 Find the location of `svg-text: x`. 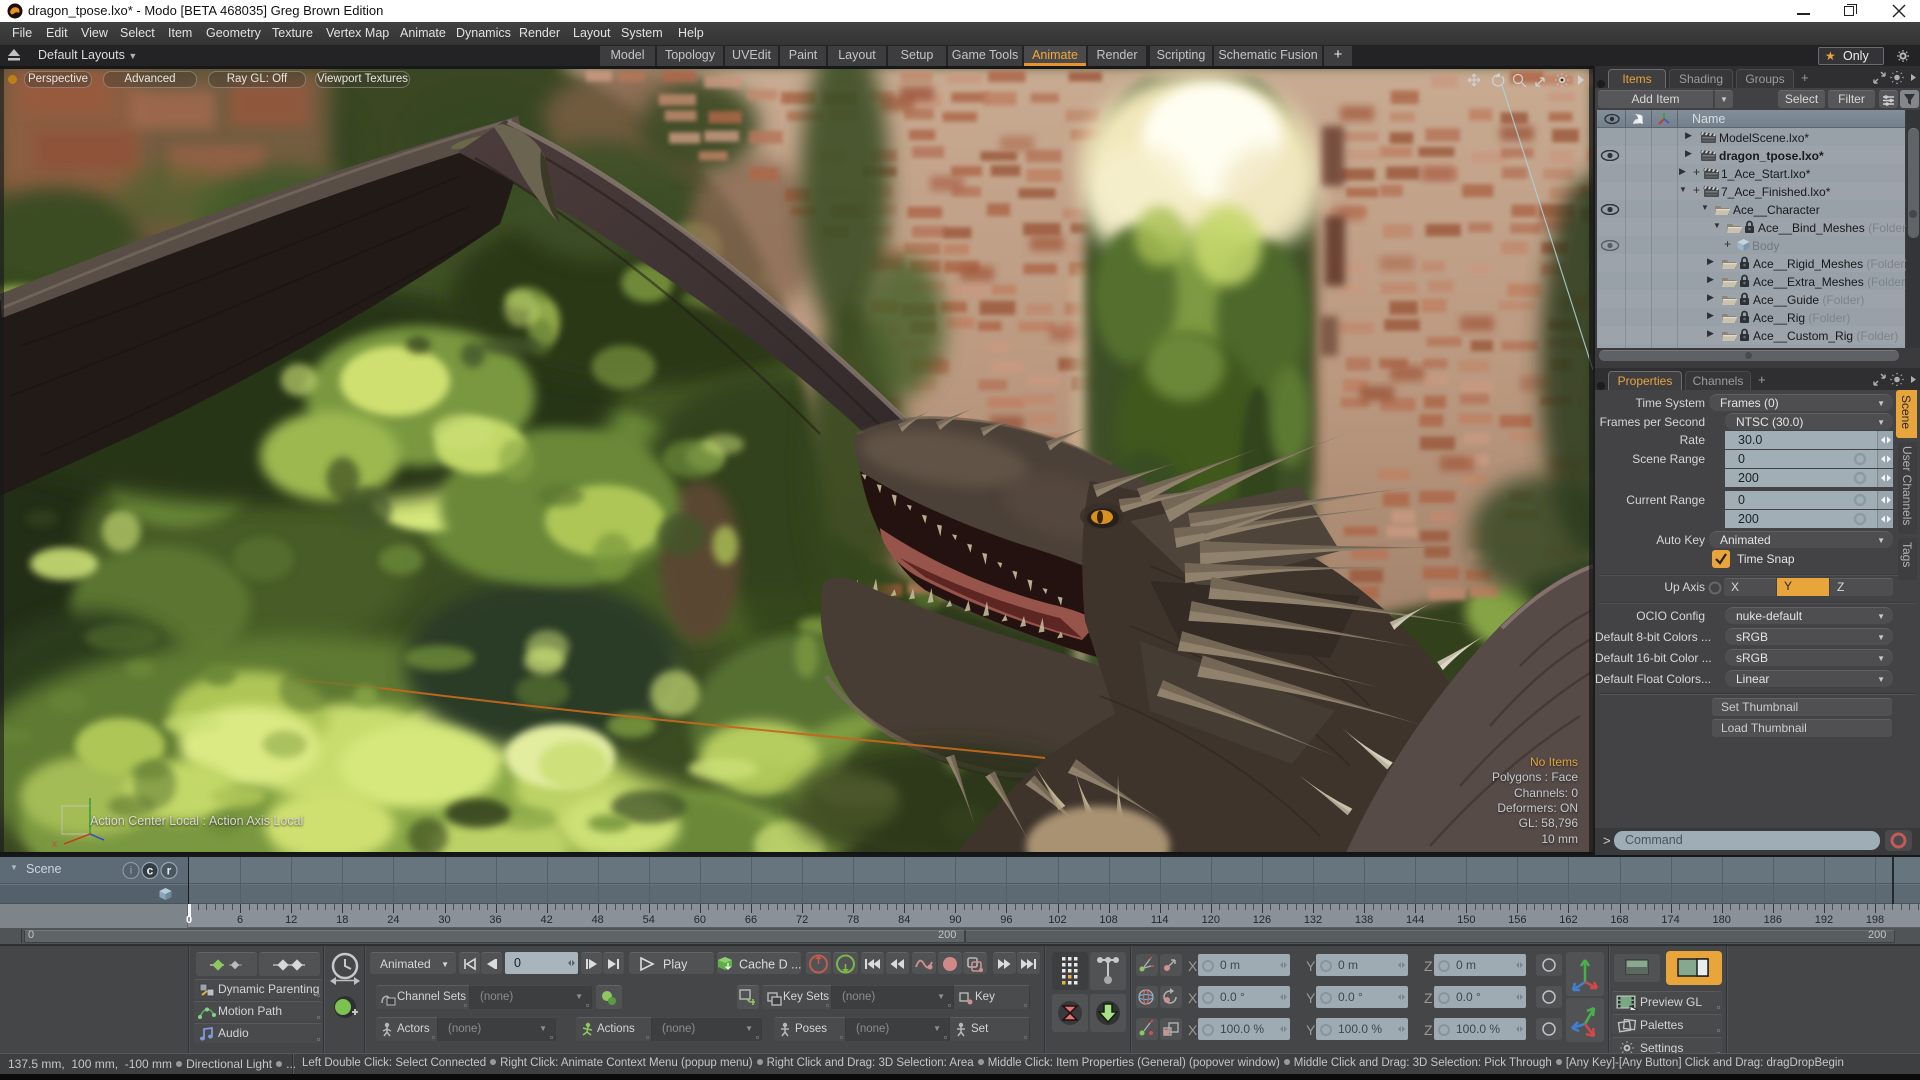

svg-text: x is located at coordinates (54, 844).